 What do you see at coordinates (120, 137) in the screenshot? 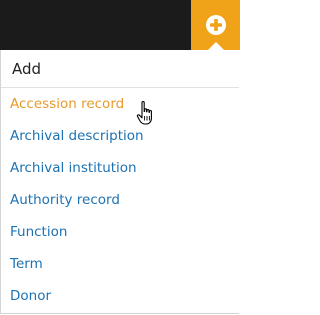
I see `menu-item-archival-description: Archival description` at bounding box center [120, 137].